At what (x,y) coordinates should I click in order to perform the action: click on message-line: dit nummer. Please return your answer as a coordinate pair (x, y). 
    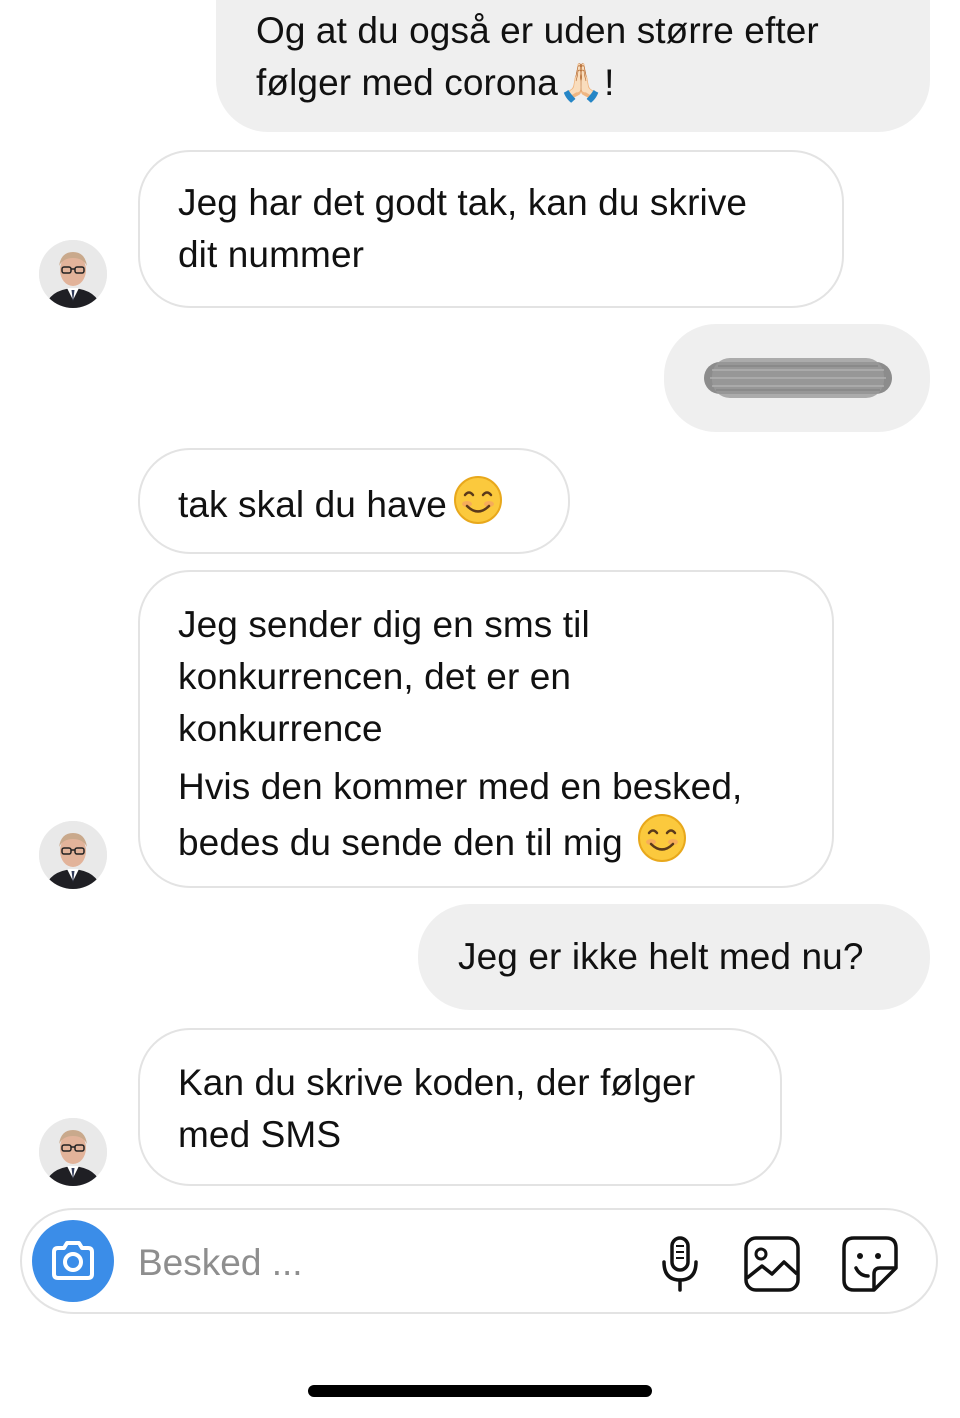
    Looking at the image, I should click on (271, 254).